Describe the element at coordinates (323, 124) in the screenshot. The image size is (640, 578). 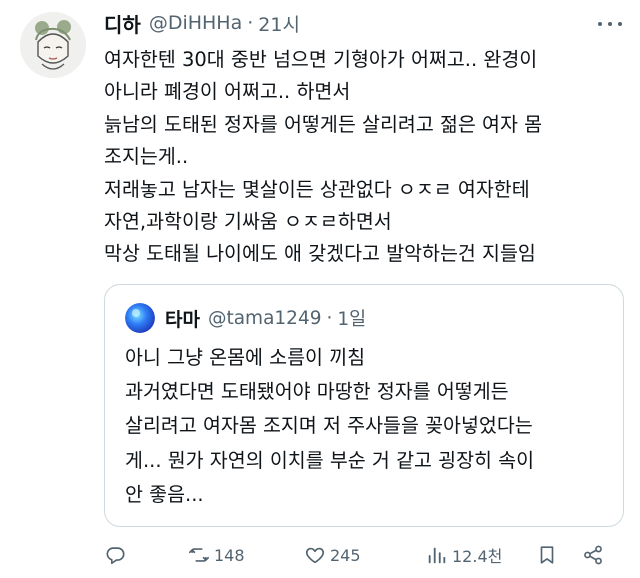
I see `tweet-text-line: 늙남의 도태된 정자를 어떻게든 살리려고 젊은 여자 몸` at that location.